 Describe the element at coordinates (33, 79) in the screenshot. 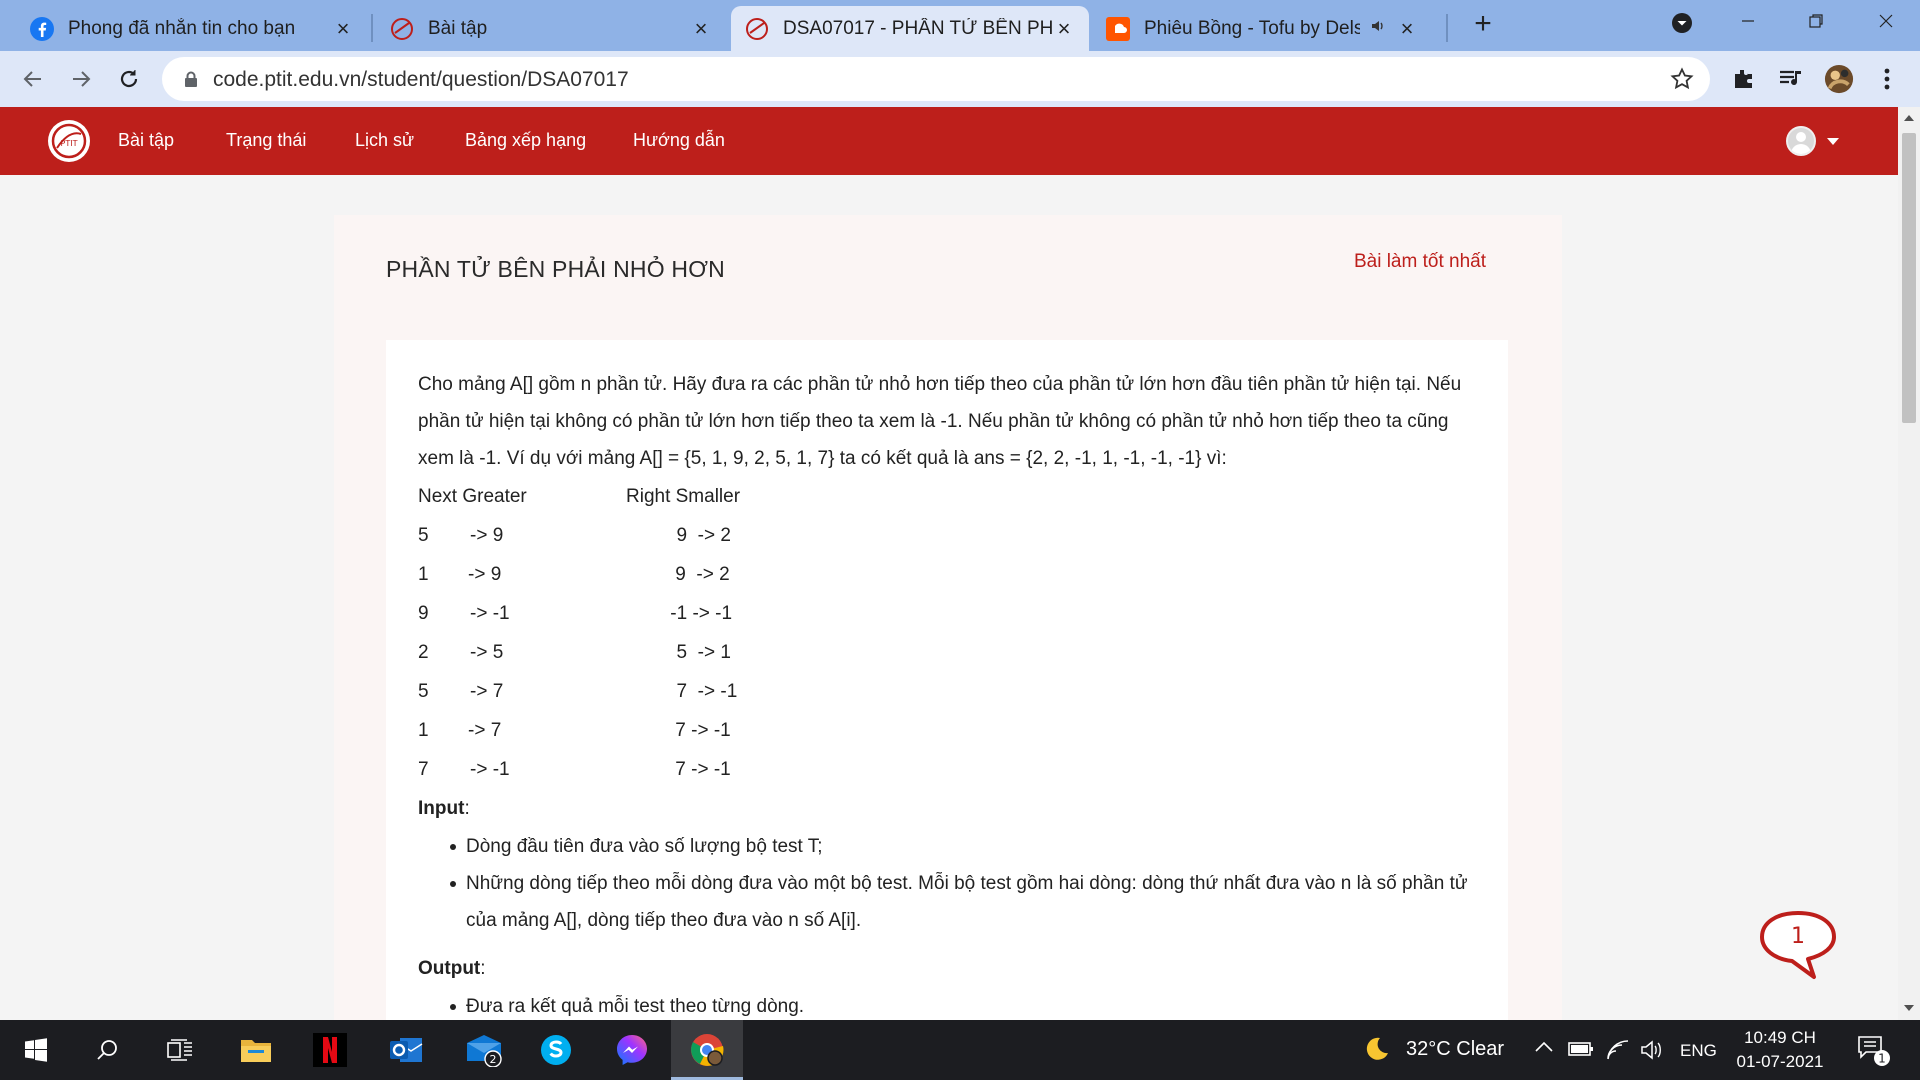

I see `back-button` at that location.